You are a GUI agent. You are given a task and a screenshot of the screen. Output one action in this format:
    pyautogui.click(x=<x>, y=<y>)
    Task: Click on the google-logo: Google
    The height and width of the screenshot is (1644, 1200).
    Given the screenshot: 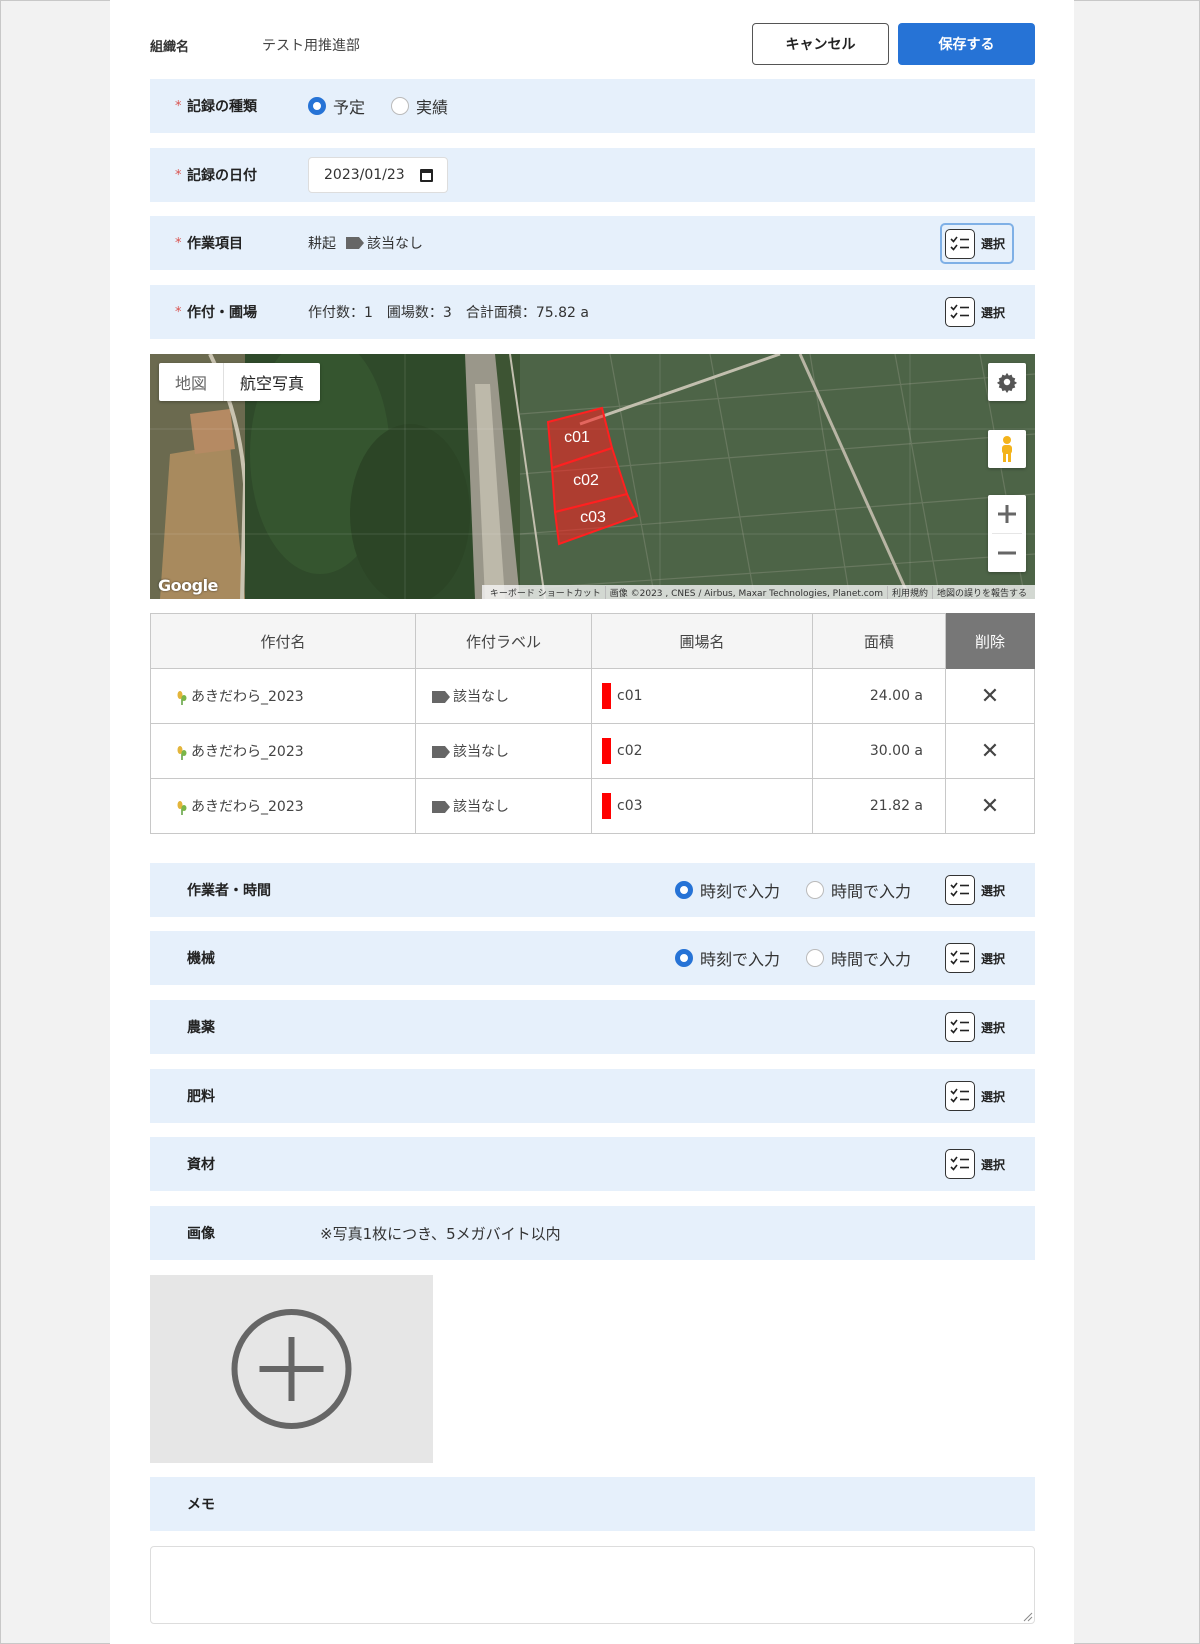 What is the action you would take?
    pyautogui.click(x=188, y=585)
    